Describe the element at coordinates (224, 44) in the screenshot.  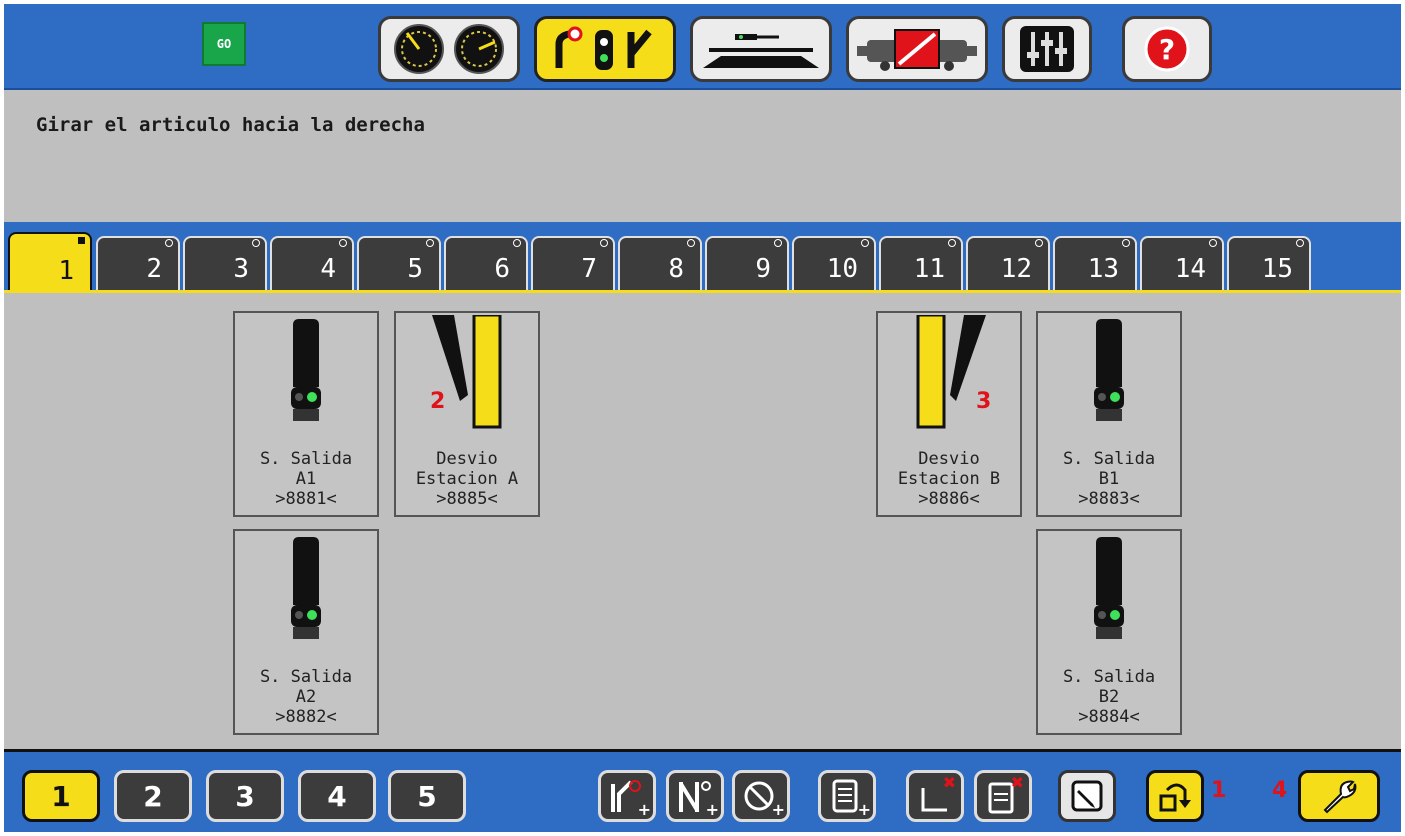
I see `go-button: GO` at that location.